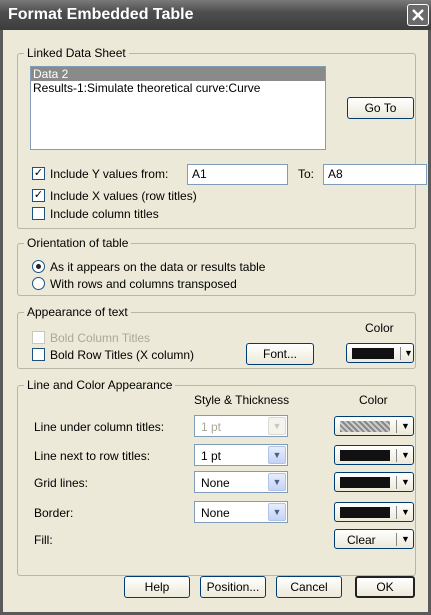 The height and width of the screenshot is (615, 431). What do you see at coordinates (100, 385) in the screenshot?
I see `line-color-label: Line and Color Appearance` at bounding box center [100, 385].